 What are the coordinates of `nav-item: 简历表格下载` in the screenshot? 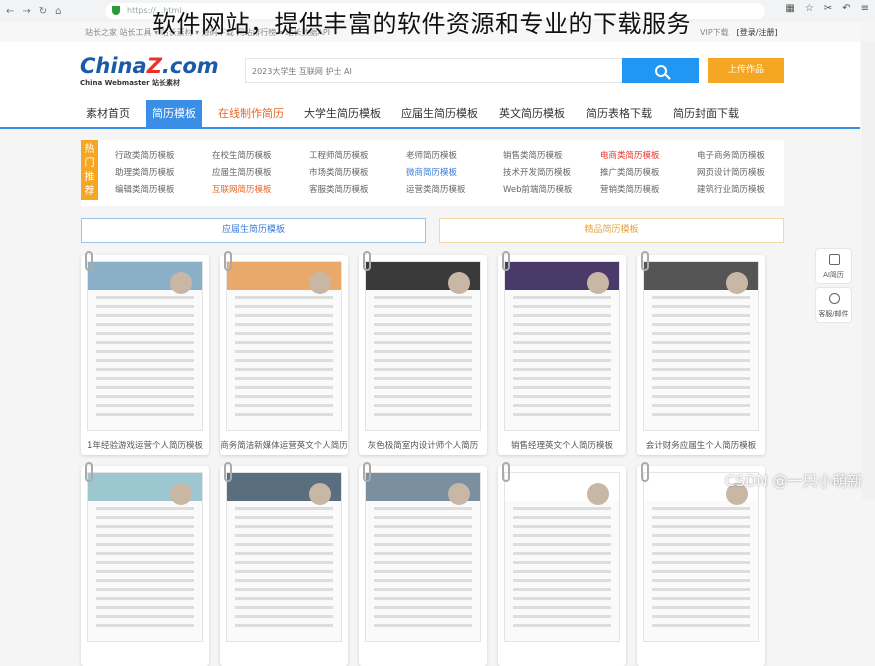 It's located at (619, 113).